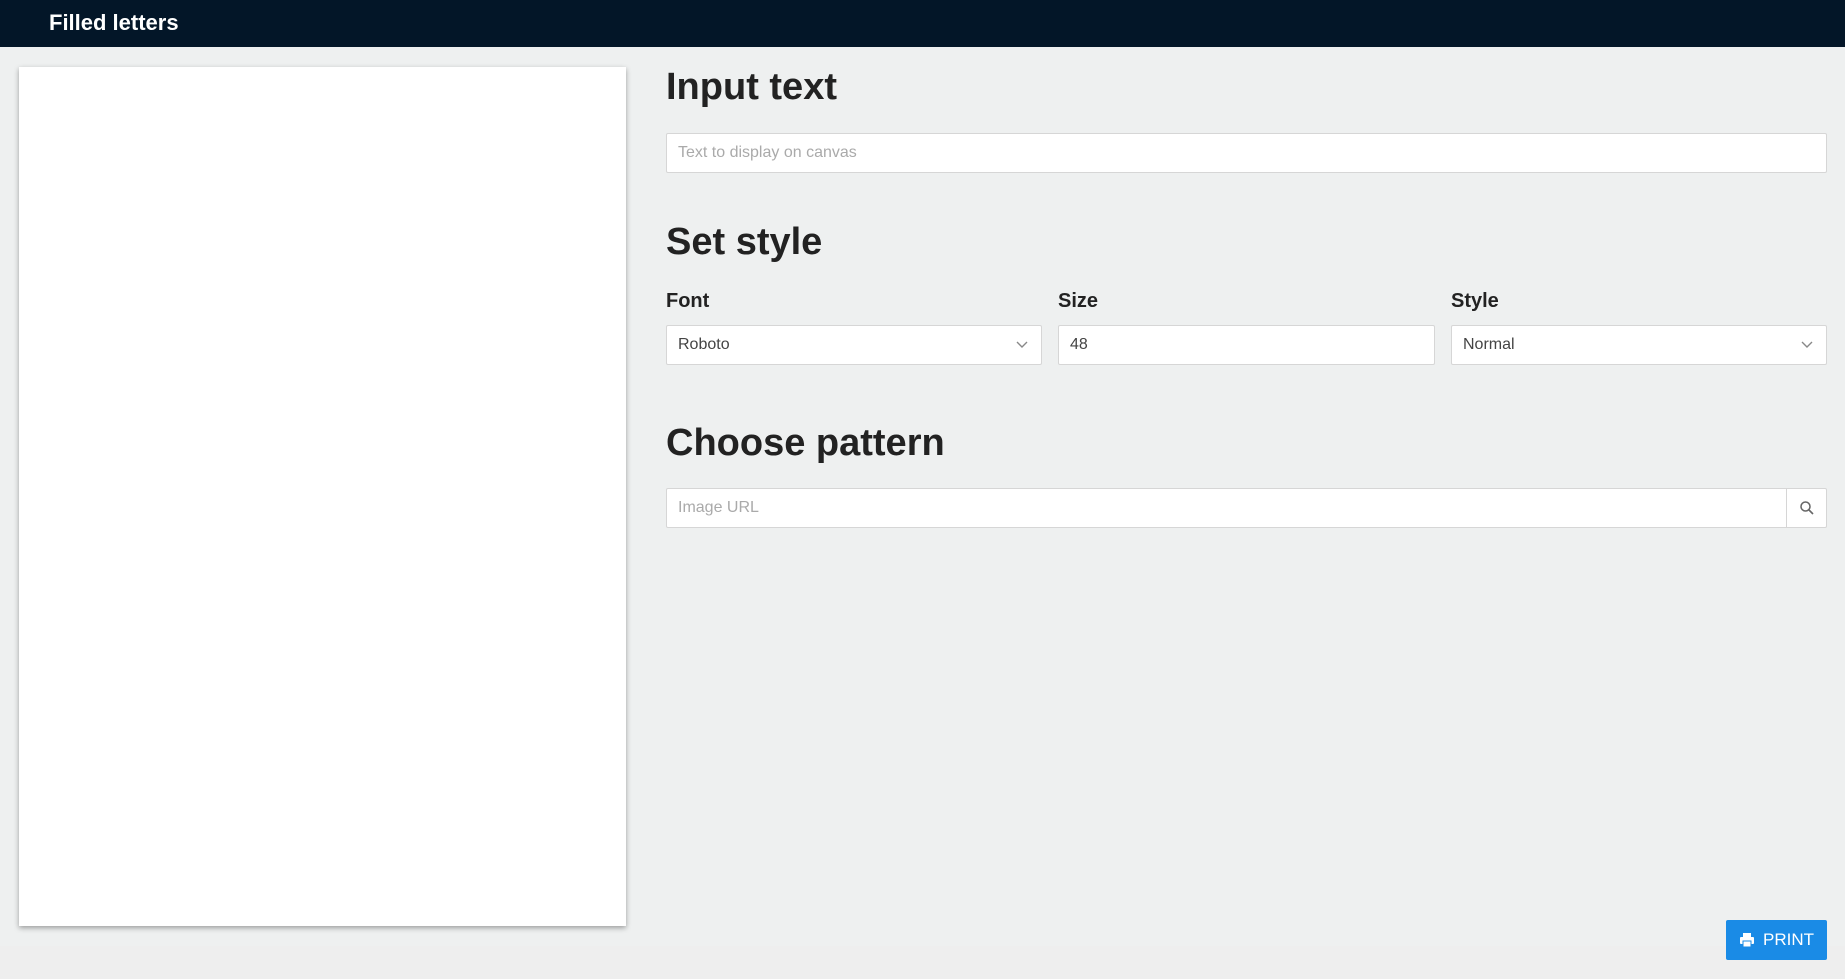  I want to click on choose-pattern-heading: Choose pattern, so click(805, 443).